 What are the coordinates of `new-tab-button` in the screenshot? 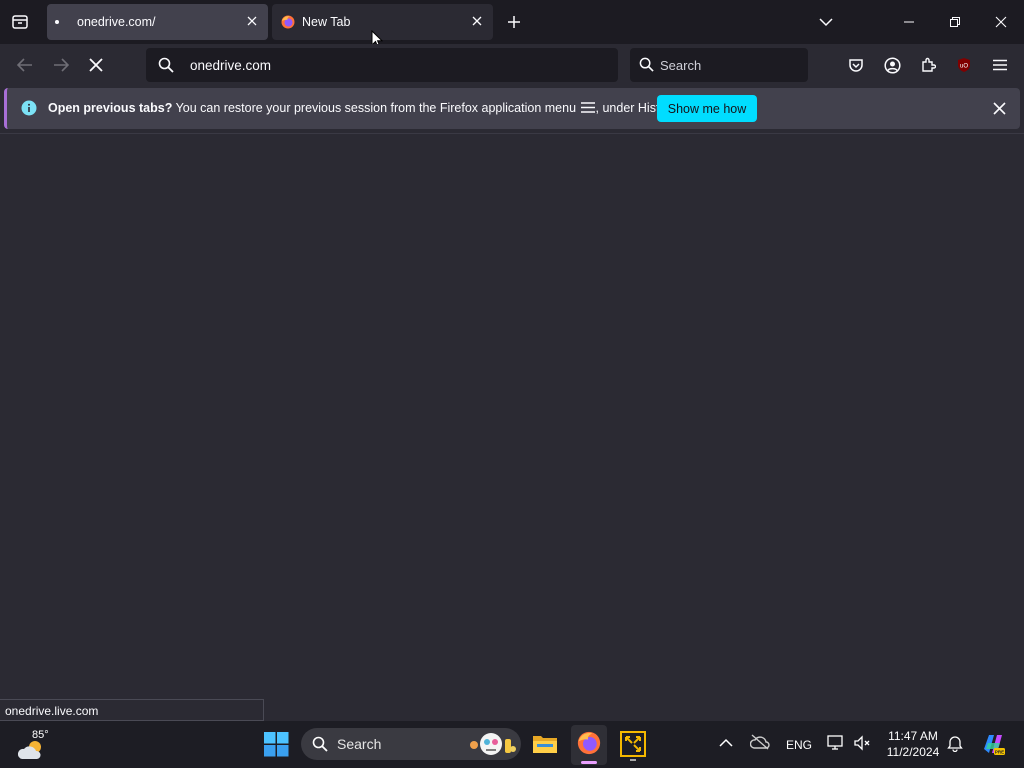 It's located at (514, 22).